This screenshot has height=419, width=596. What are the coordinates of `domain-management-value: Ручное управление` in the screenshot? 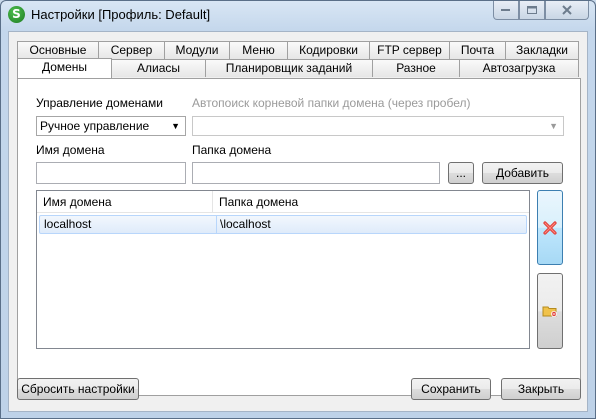 It's located at (95, 126).